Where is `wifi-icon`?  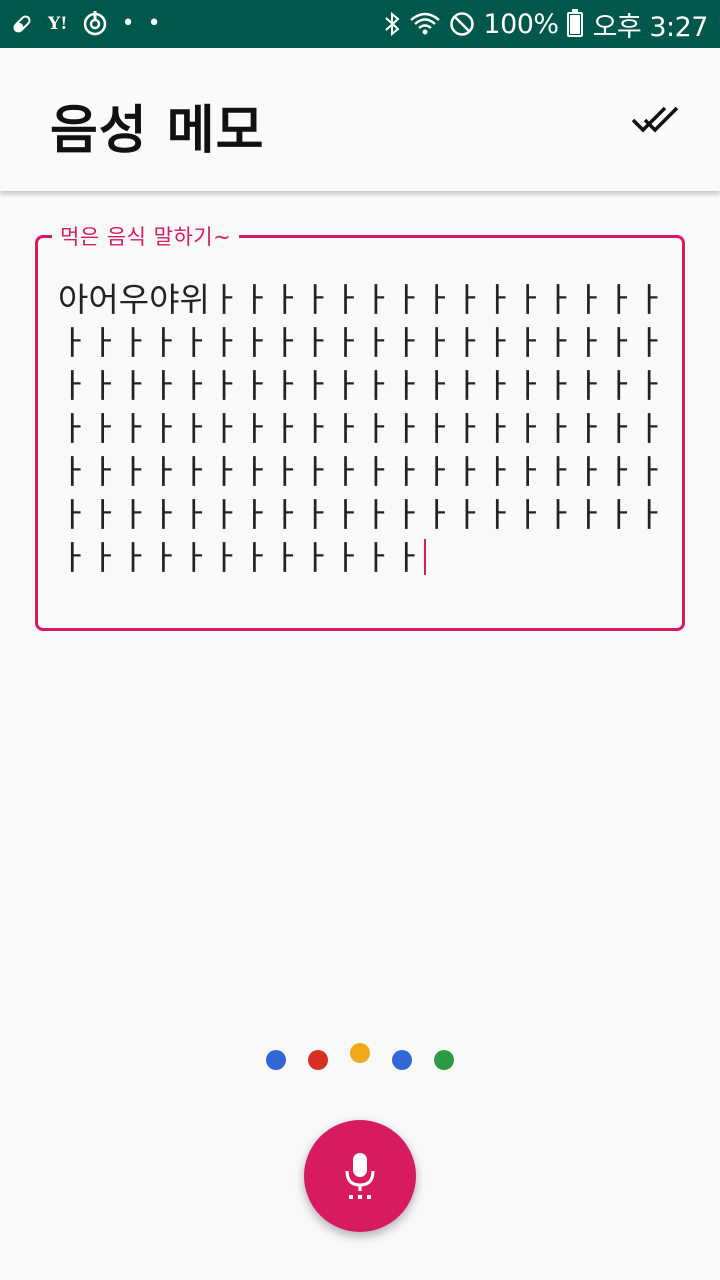 wifi-icon is located at coordinates (425, 24).